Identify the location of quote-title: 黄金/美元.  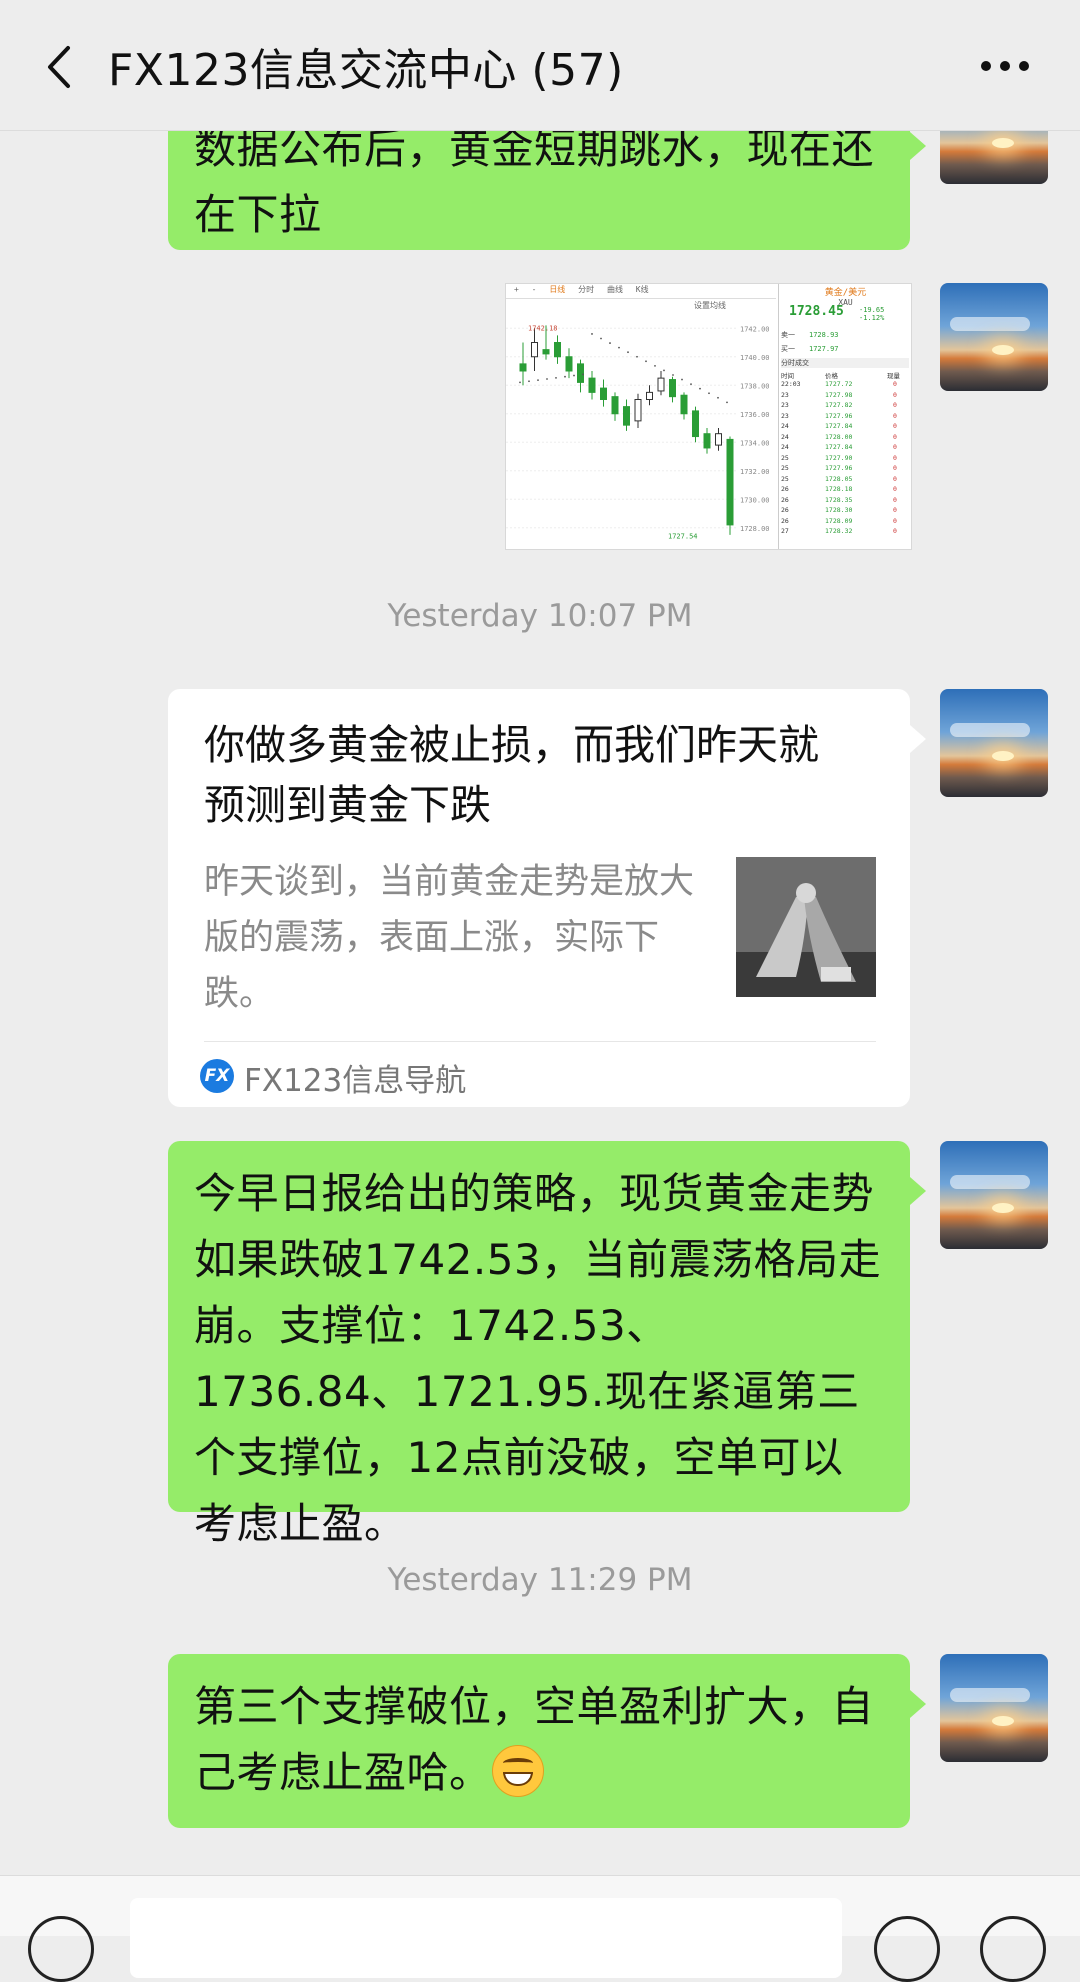
(845, 293).